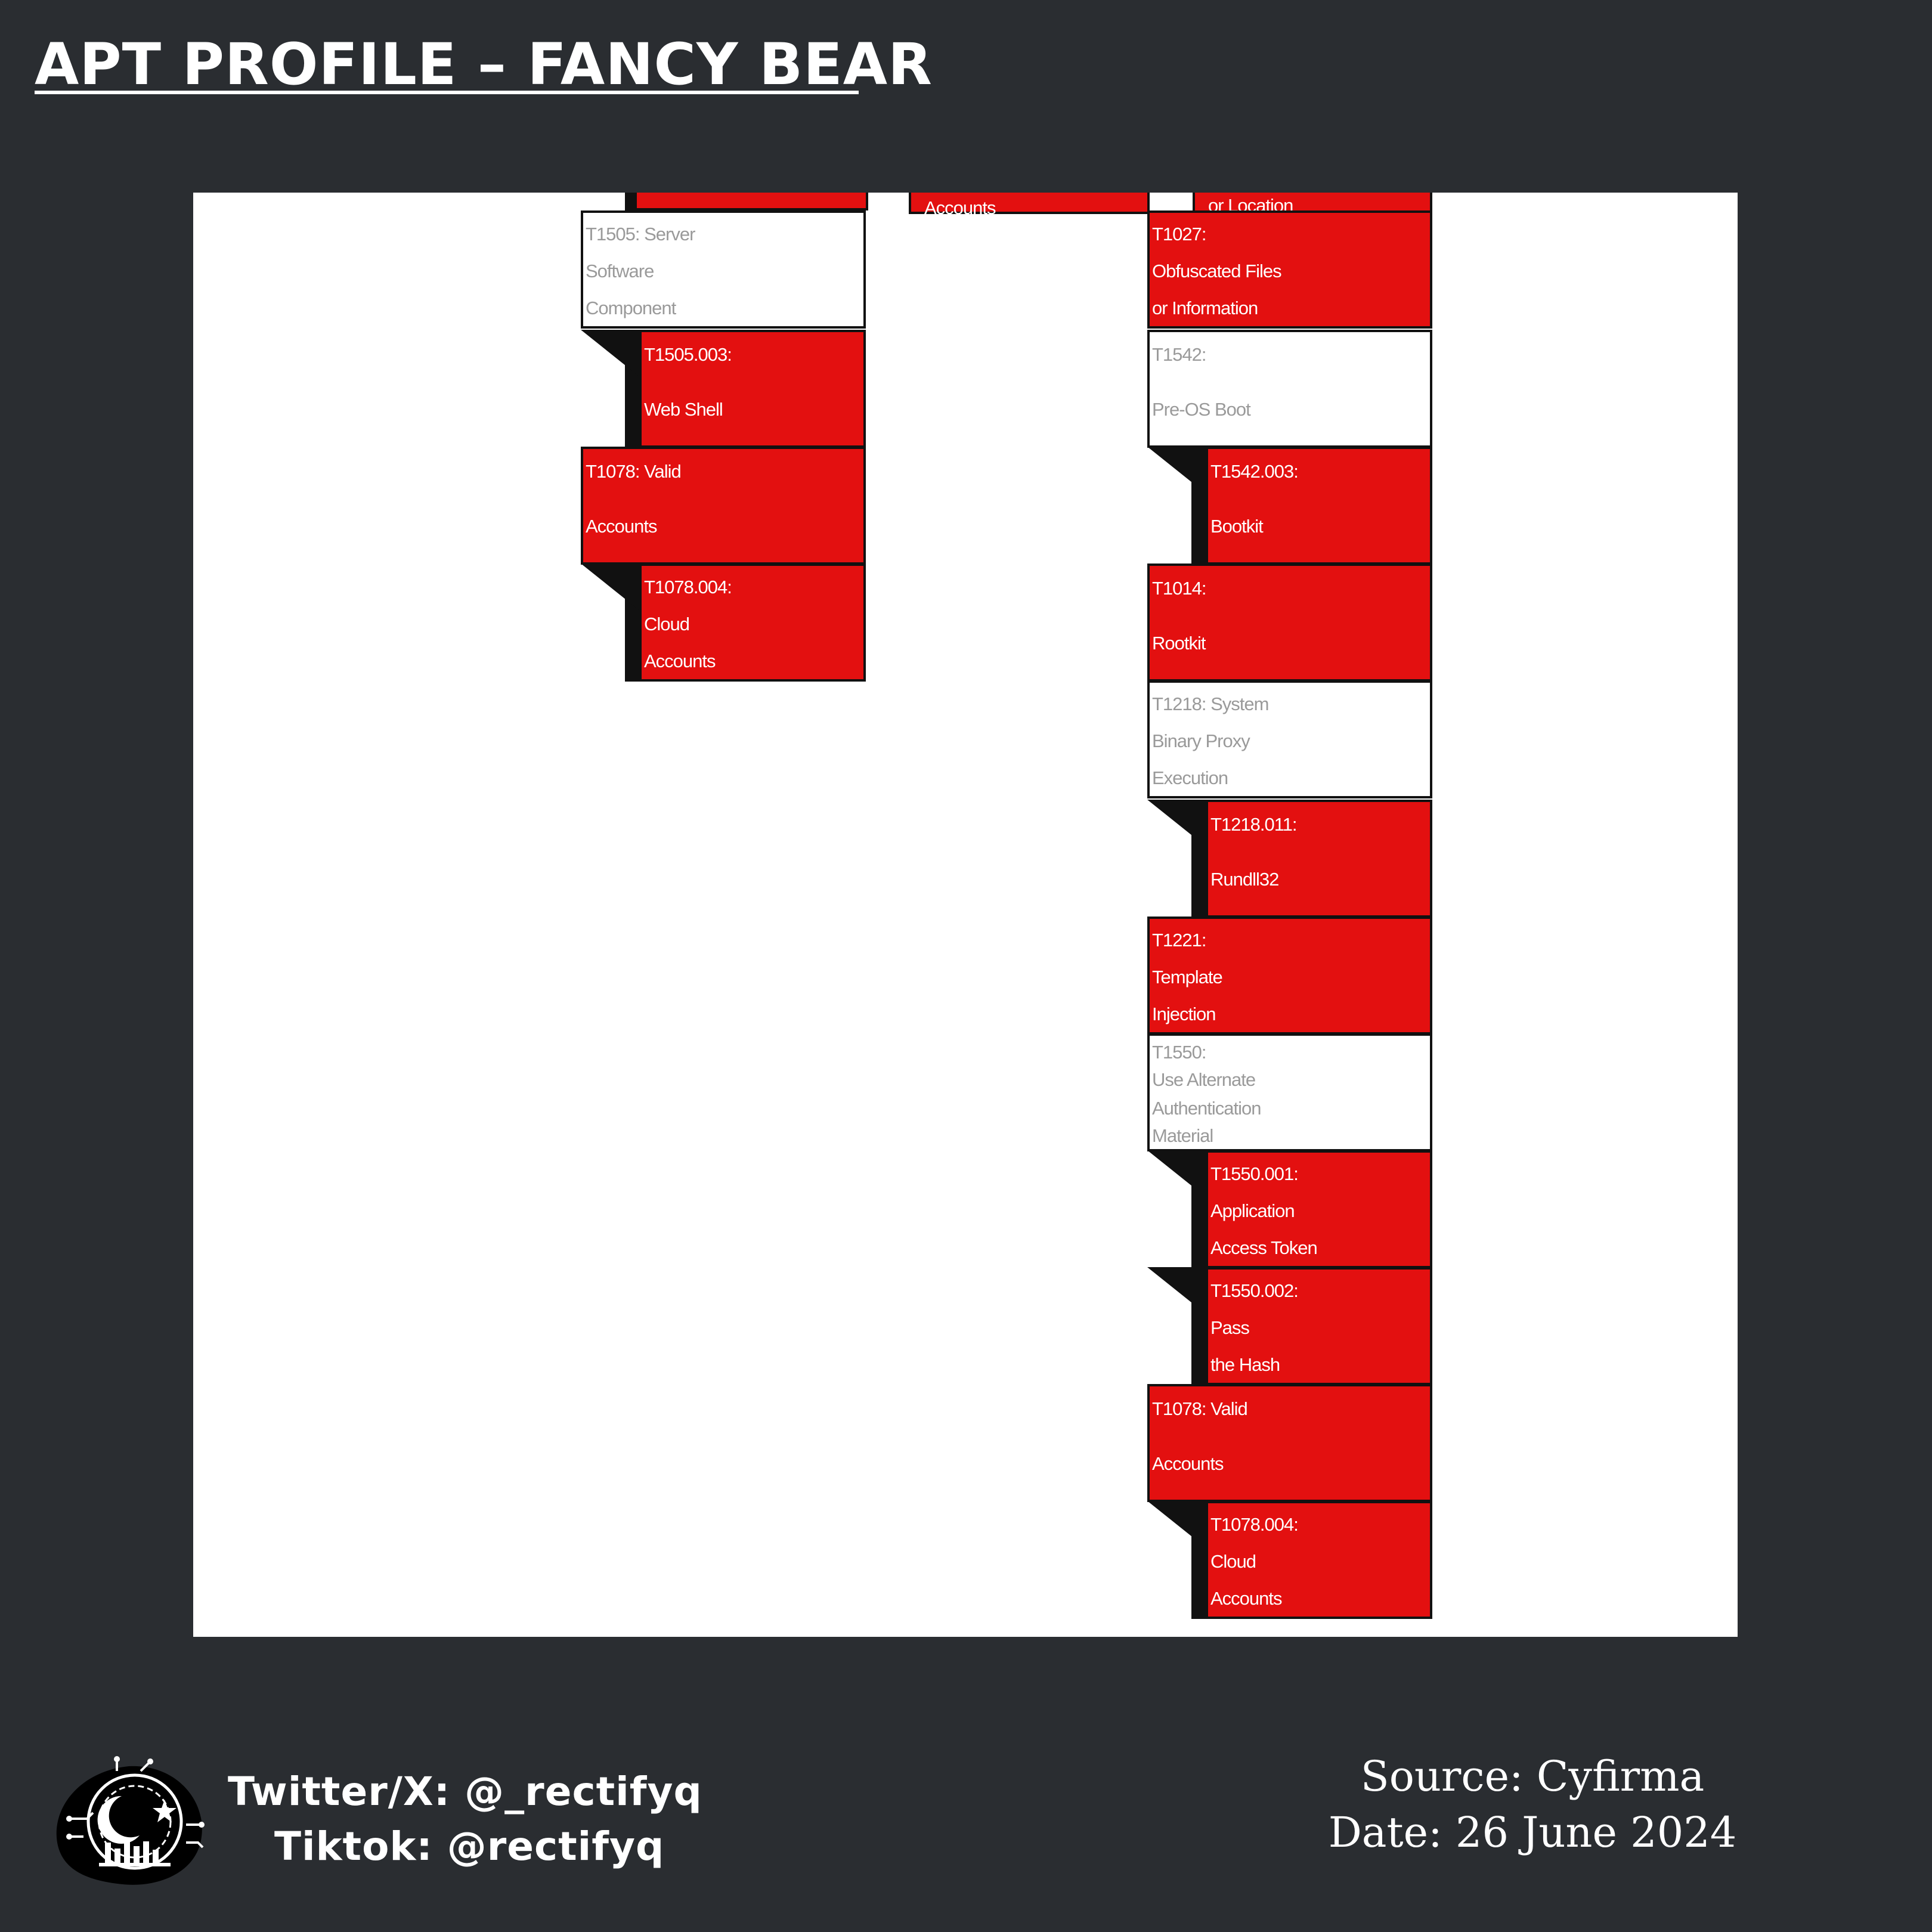  What do you see at coordinates (1532, 1832) in the screenshot?
I see `publish-date: Date: 26 June 2024` at bounding box center [1532, 1832].